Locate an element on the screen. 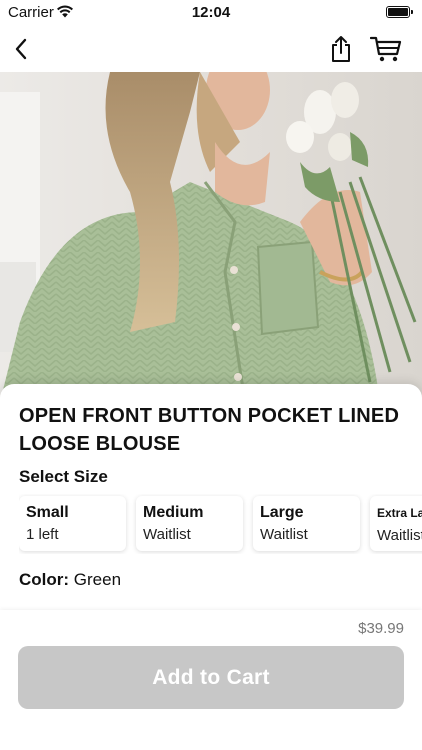  size-option-large: Large Waitlist is located at coordinates (306, 523).